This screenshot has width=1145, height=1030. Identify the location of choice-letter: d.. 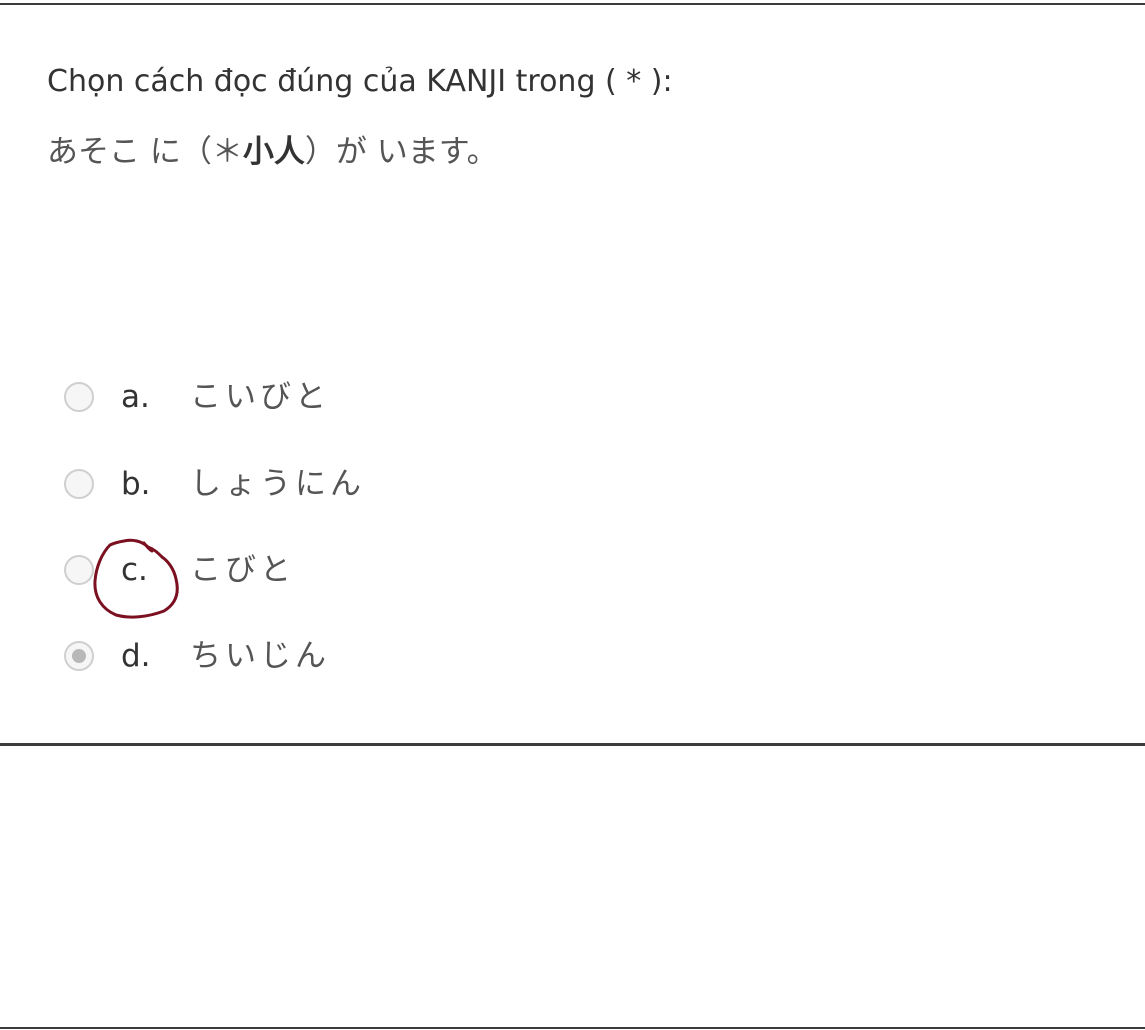
(136, 656).